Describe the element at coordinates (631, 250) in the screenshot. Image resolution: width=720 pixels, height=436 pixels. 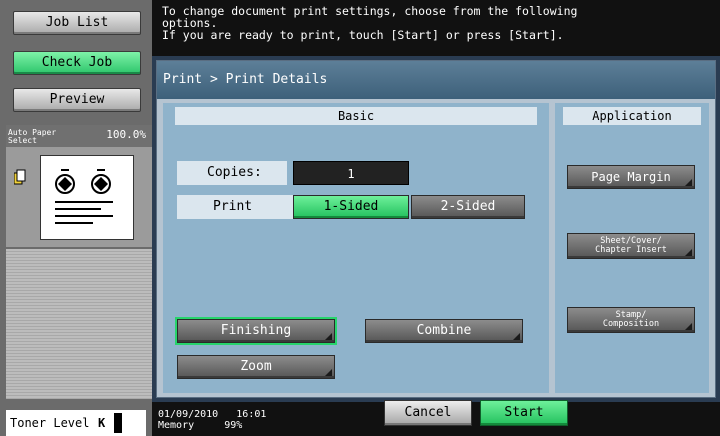
I see `sheet-cover-line2: Chapter Insert` at that location.